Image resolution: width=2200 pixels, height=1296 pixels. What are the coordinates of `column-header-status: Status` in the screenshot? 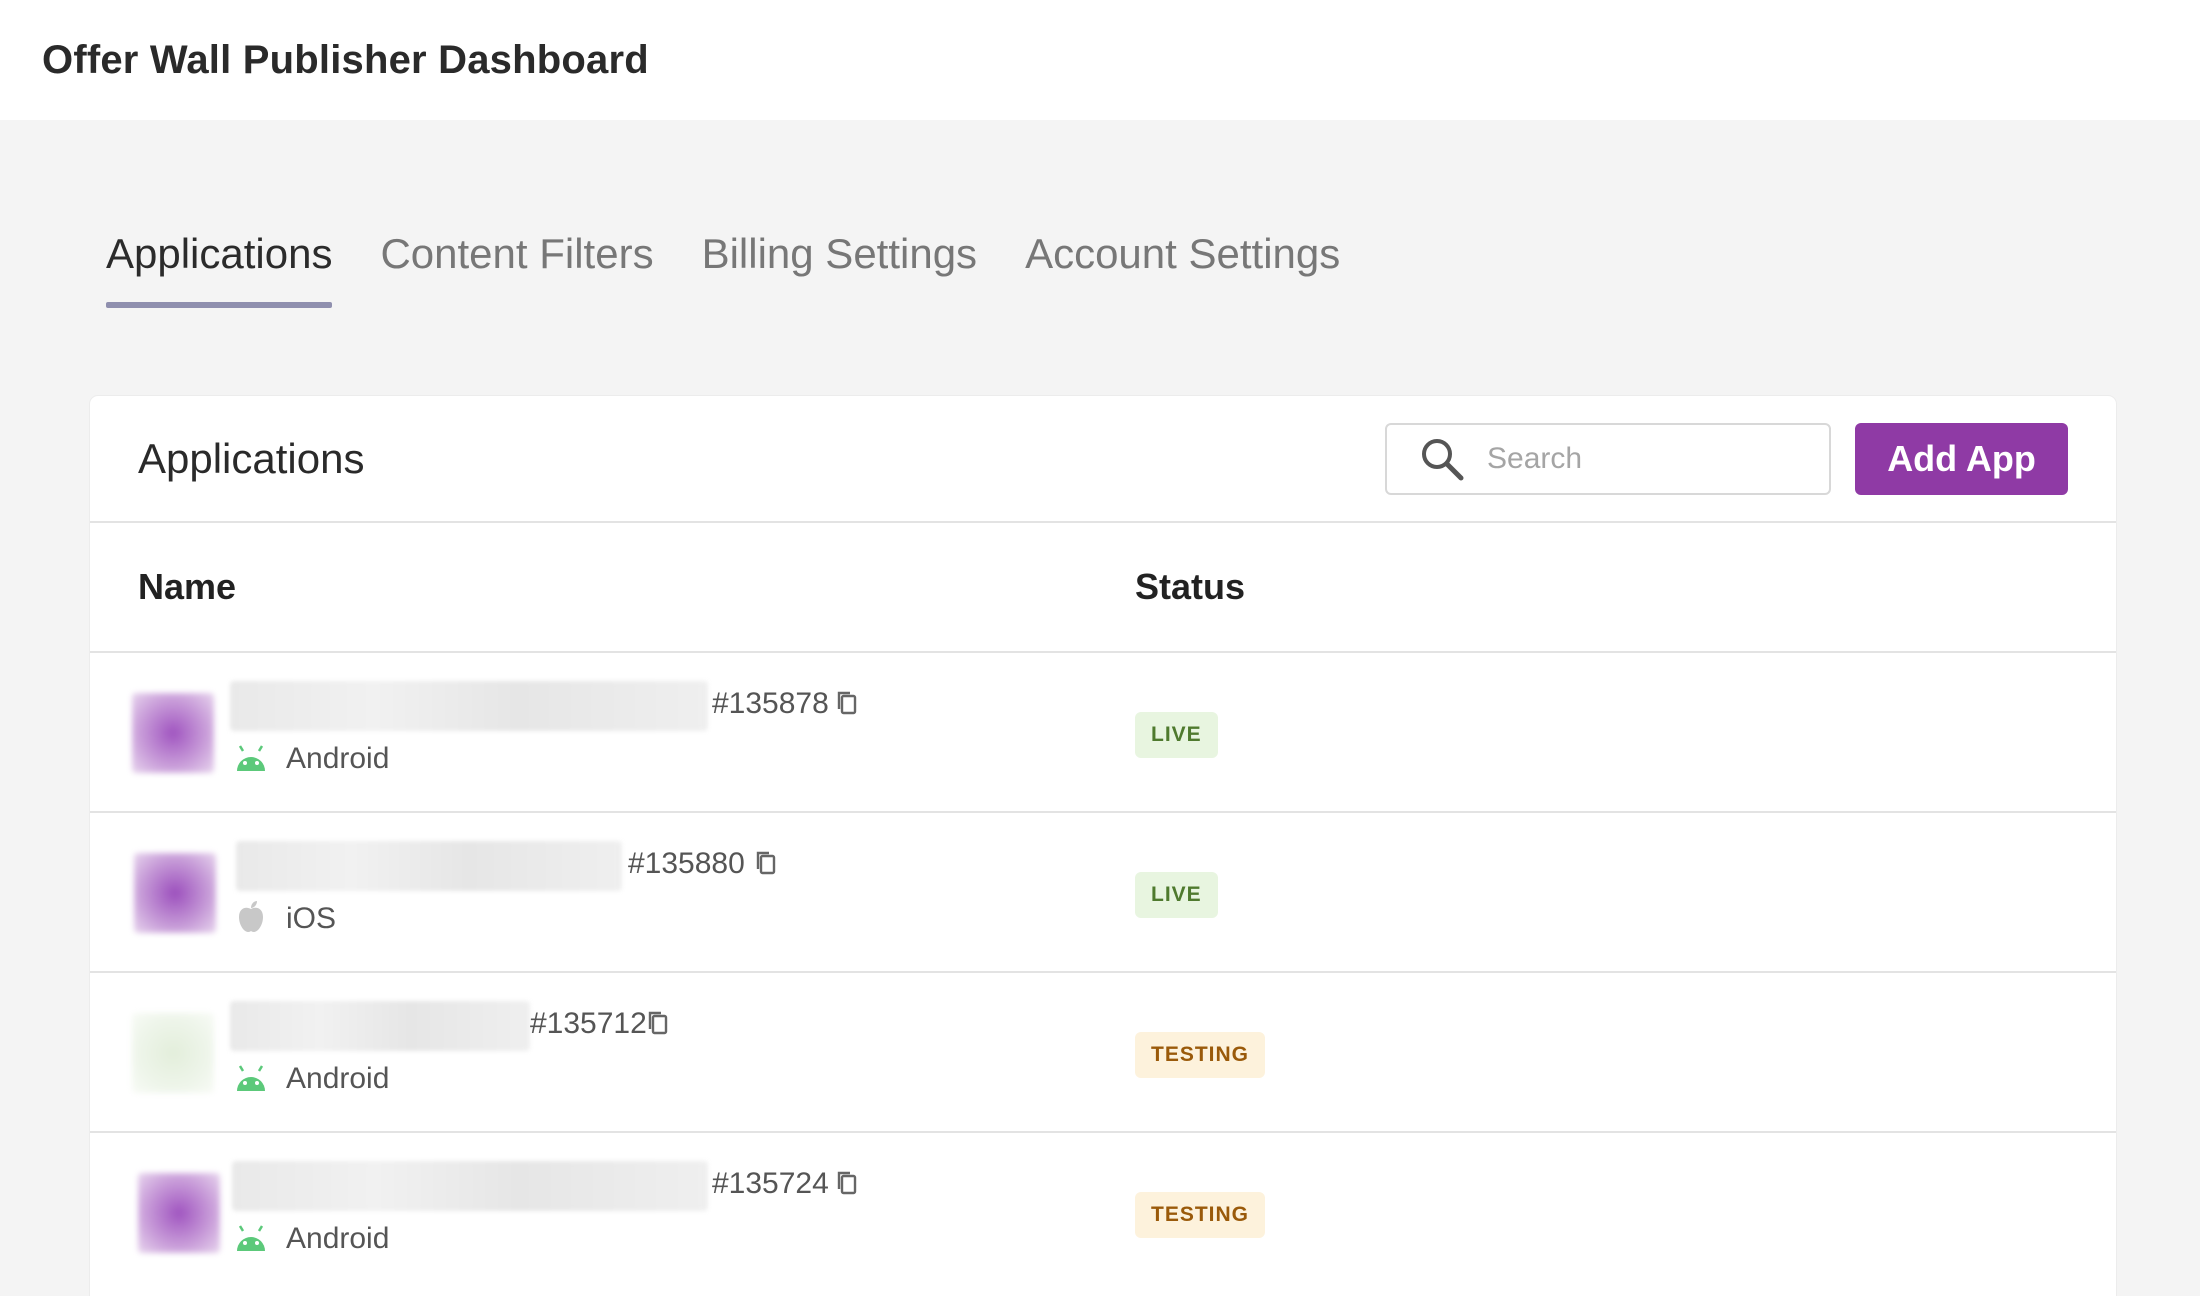 It's located at (1190, 587).